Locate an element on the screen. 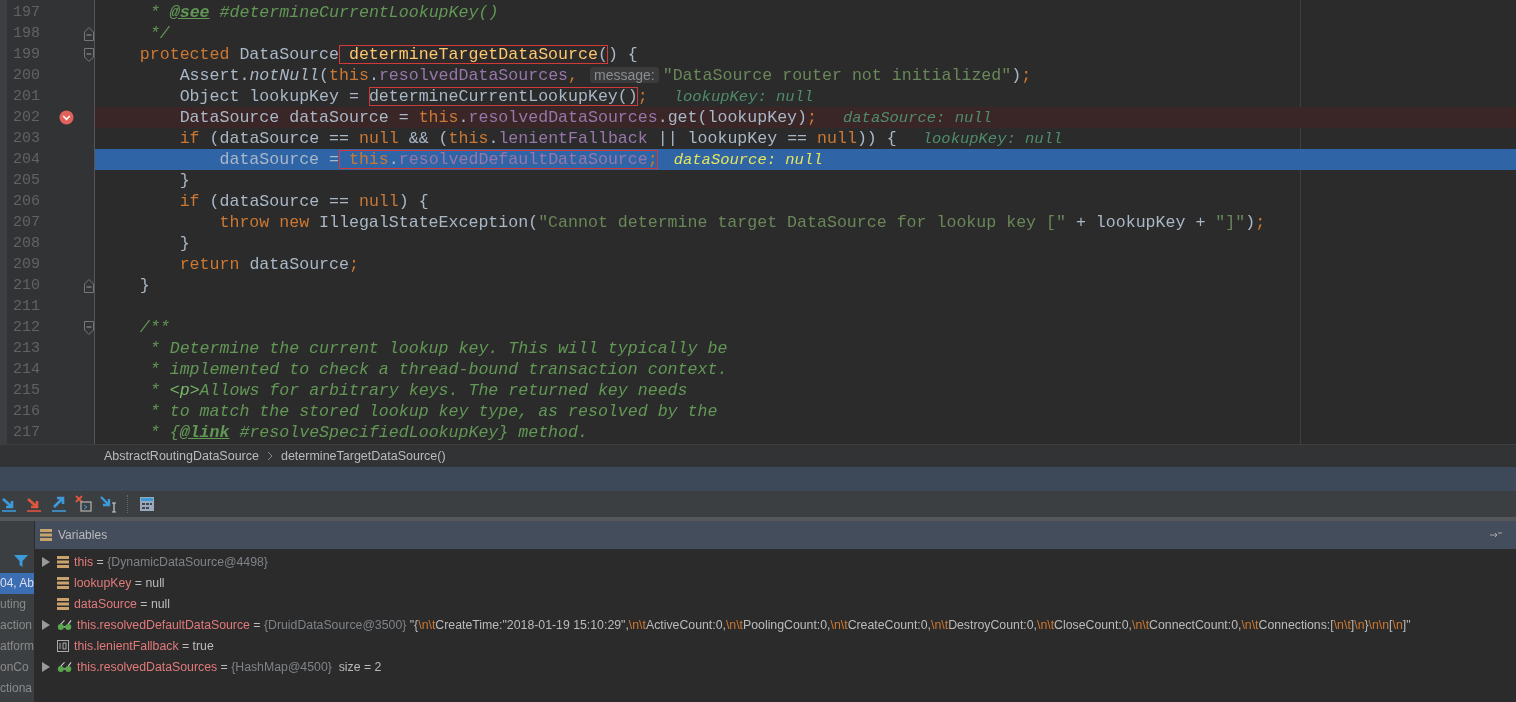 The image size is (1516, 702). step-into-icon is located at coordinates (34, 504).